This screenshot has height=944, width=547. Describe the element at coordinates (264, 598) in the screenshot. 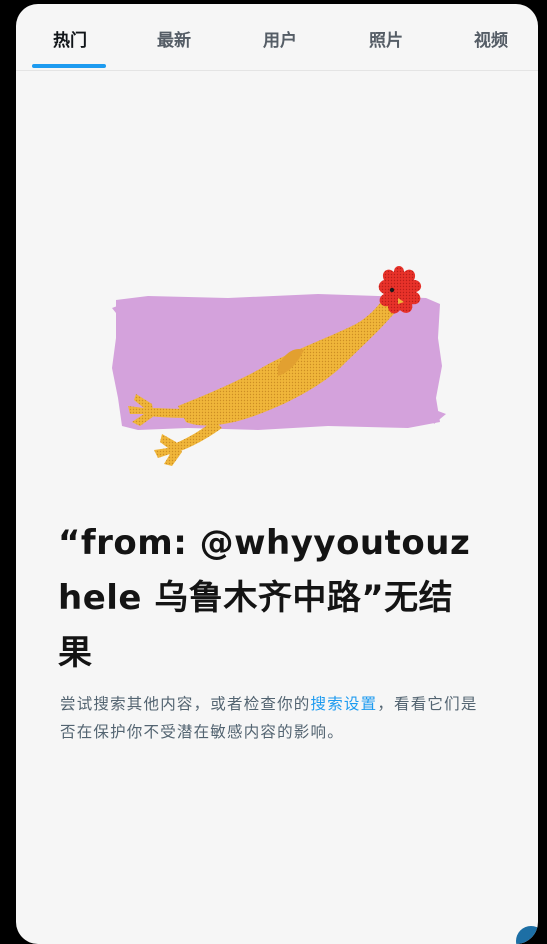

I see `no-results-headline: “from: @whyyoutouzhele 乌鲁木齐中路”无结果` at that location.